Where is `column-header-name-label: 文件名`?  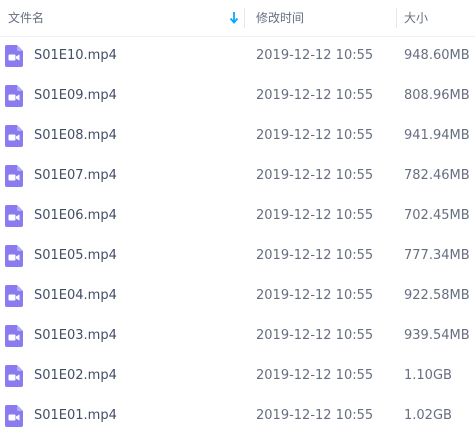
column-header-name-label: 文件名 is located at coordinates (26, 18).